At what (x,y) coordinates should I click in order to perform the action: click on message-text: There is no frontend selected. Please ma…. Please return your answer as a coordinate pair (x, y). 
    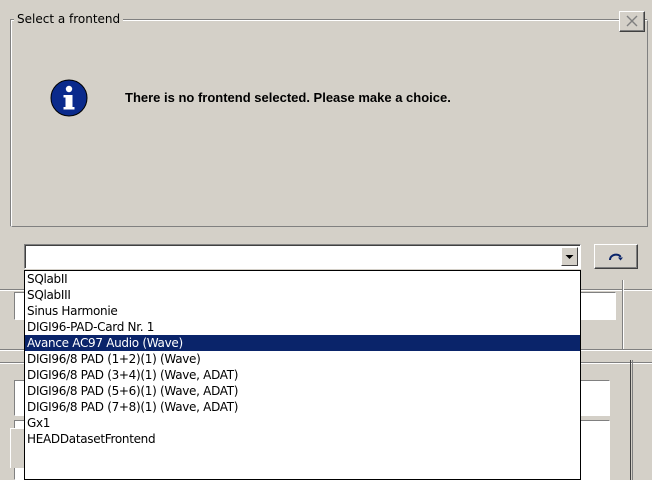
    Looking at the image, I should click on (288, 97).